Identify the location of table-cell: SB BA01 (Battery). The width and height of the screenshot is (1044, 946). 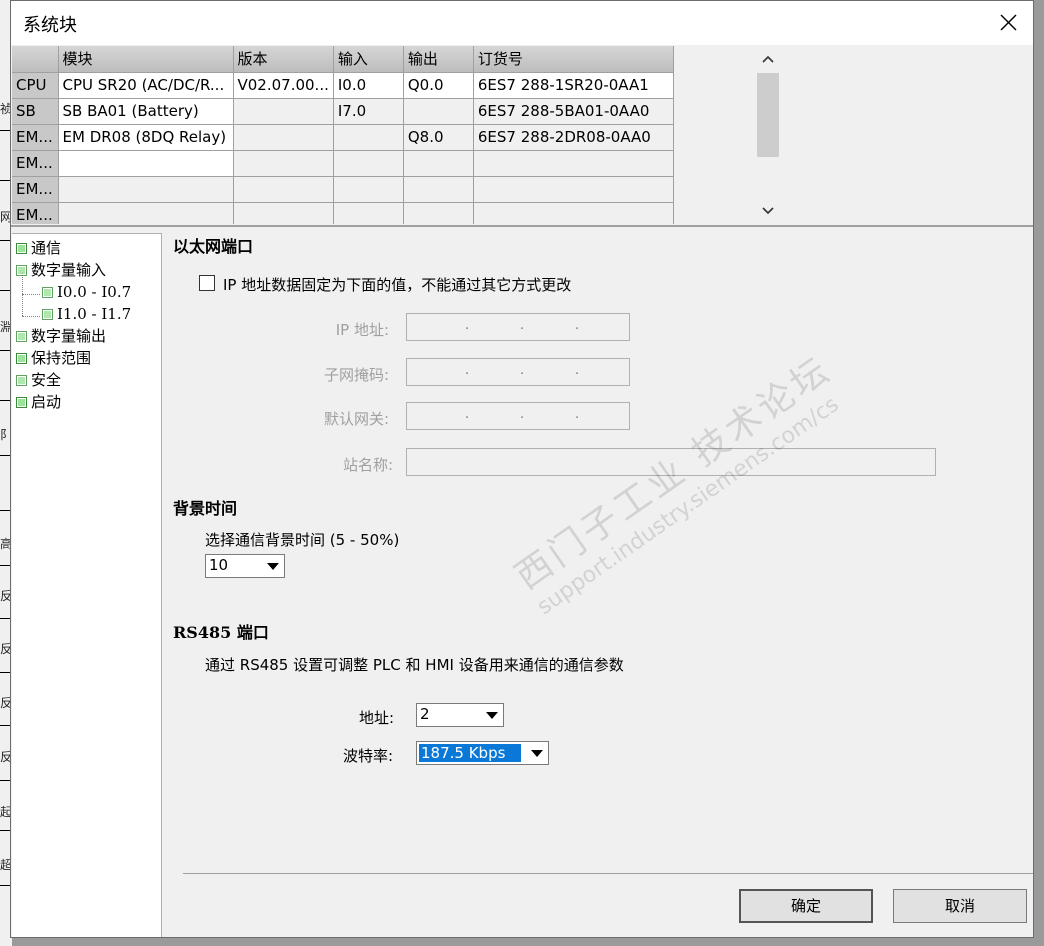
(146, 111).